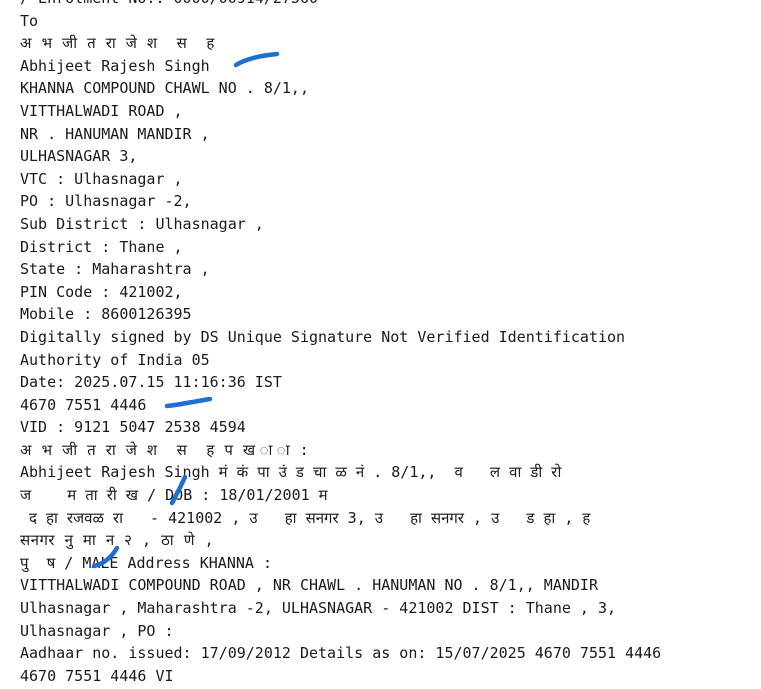  I want to click on district-line: District : Thane ,, so click(101, 246).